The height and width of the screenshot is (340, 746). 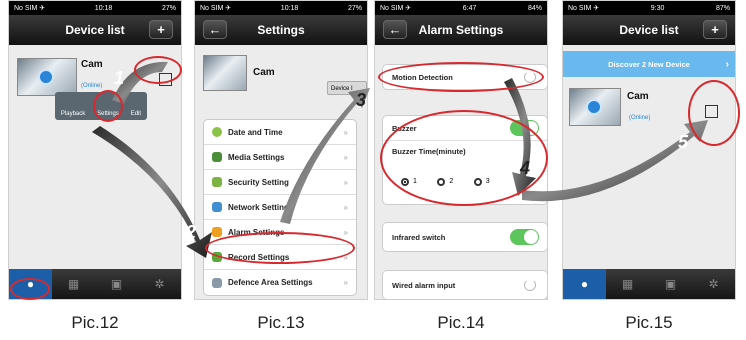 I want to click on caption-pic12: Pic.12, so click(x=95, y=322).